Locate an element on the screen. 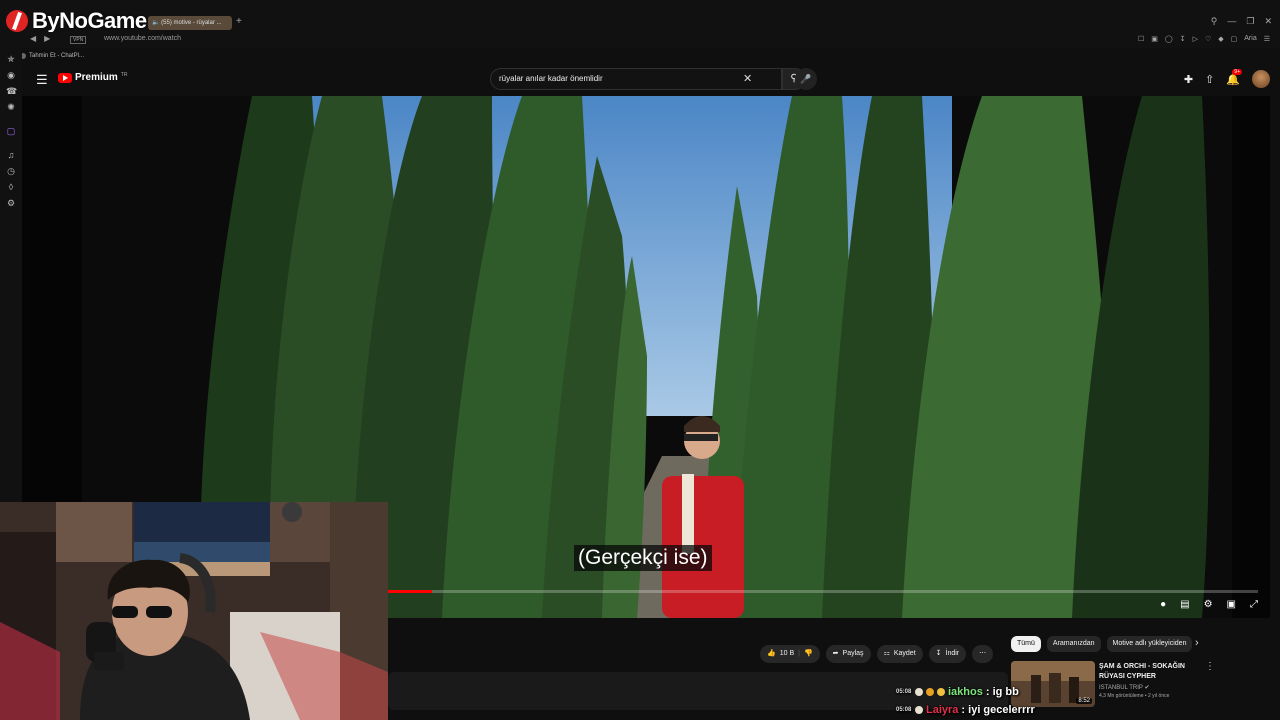  chat-message: 05:08 Laiyra : iyi gecelerrrr is located at coordinates (966, 710).